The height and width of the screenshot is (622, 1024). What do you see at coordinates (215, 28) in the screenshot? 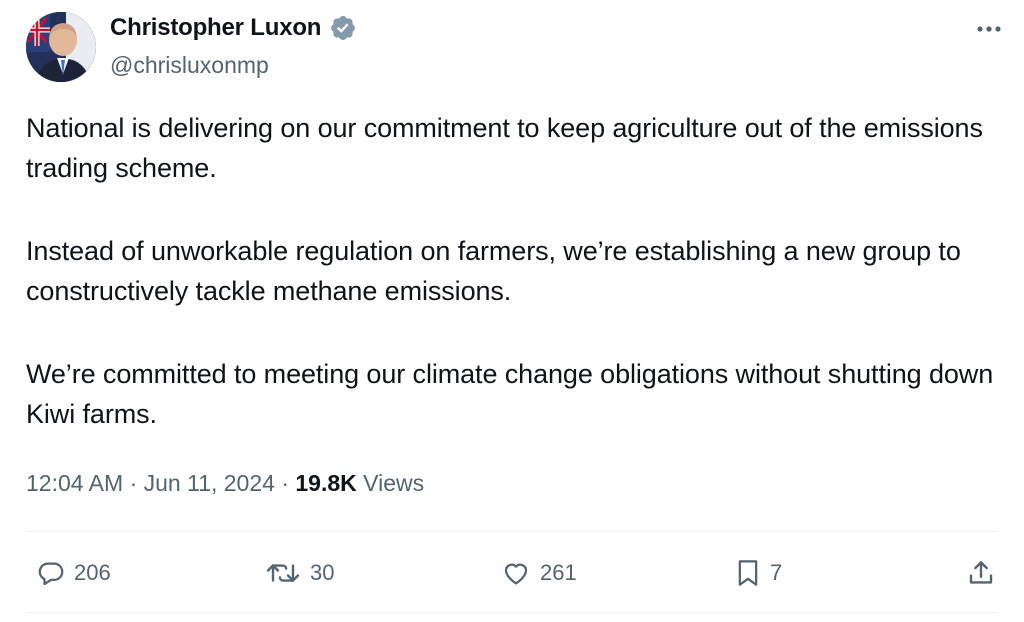
I see `author-name: Christopher Luxon` at bounding box center [215, 28].